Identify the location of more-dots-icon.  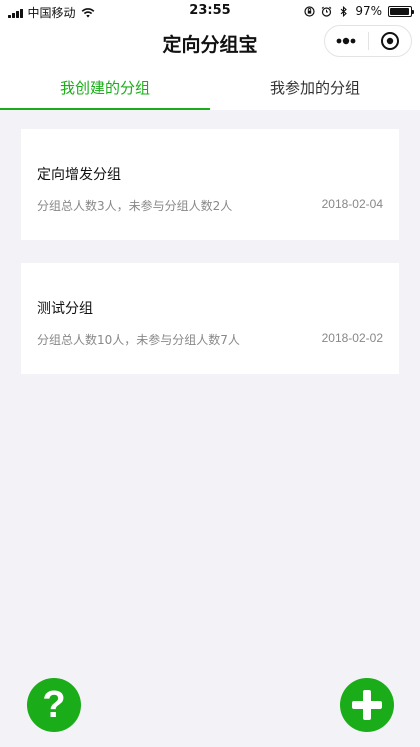
(346, 41).